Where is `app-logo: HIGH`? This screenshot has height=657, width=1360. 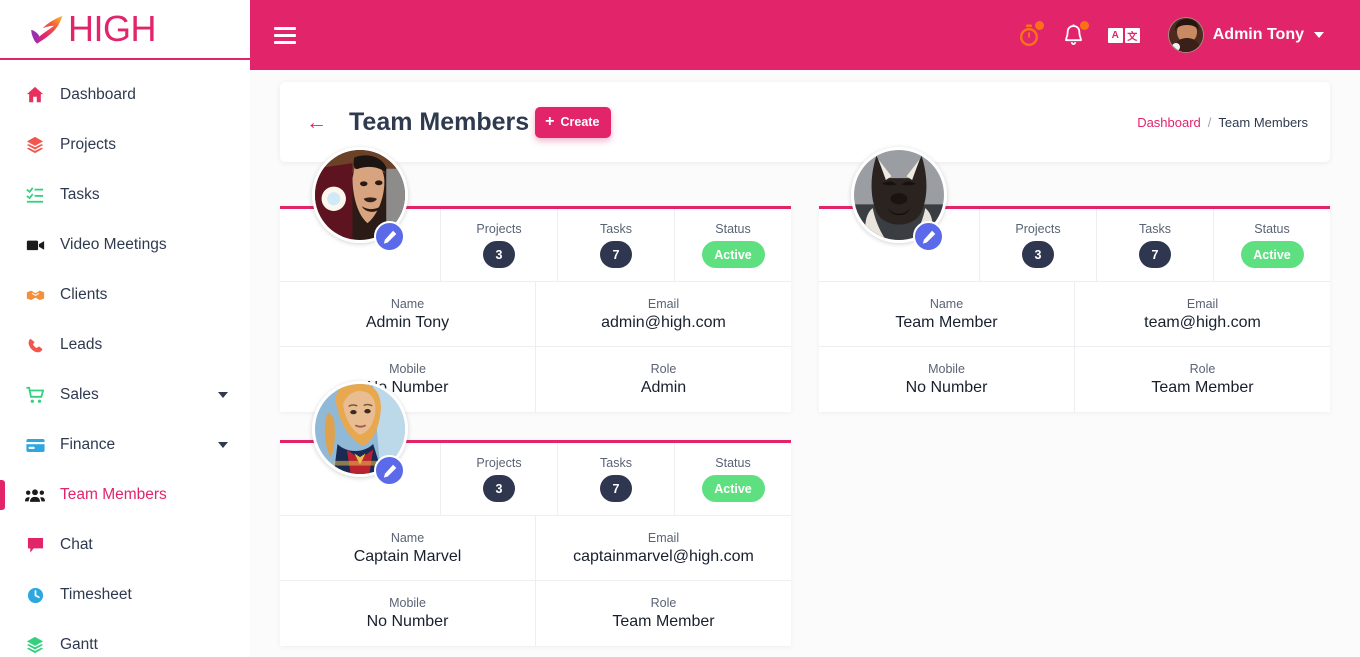
app-logo: HIGH is located at coordinates (125, 30).